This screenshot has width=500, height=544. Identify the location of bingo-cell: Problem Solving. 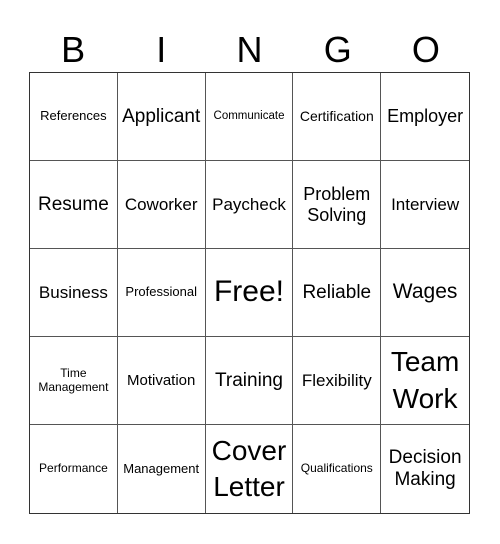
(337, 205).